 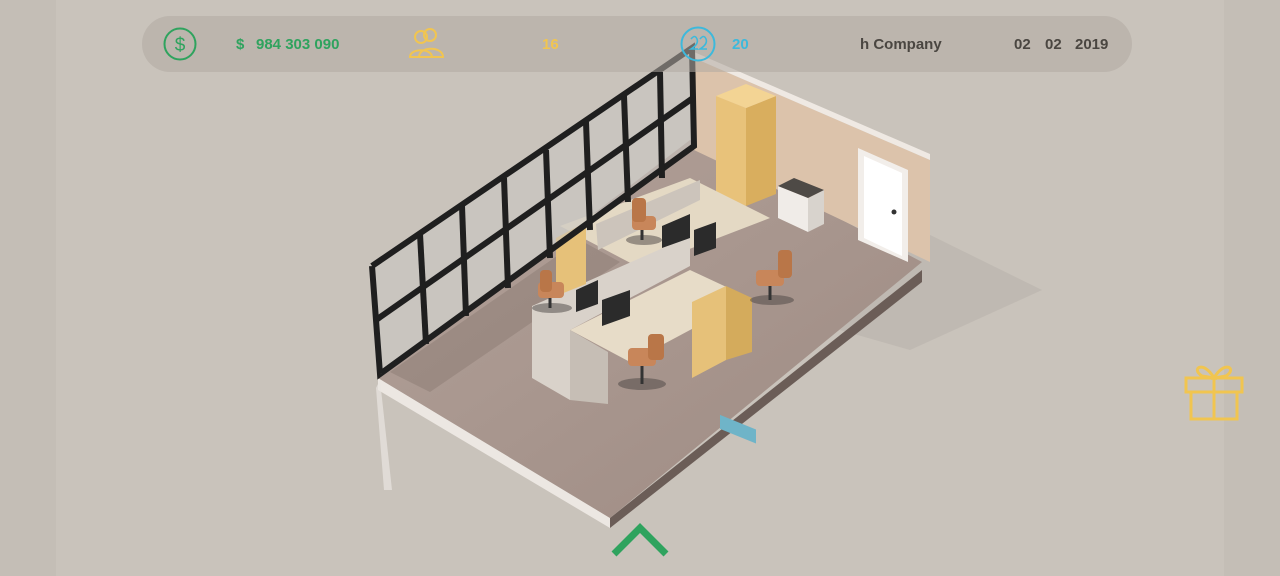 What do you see at coordinates (298, 44) in the screenshot?
I see `money-amount: 984 303 090` at bounding box center [298, 44].